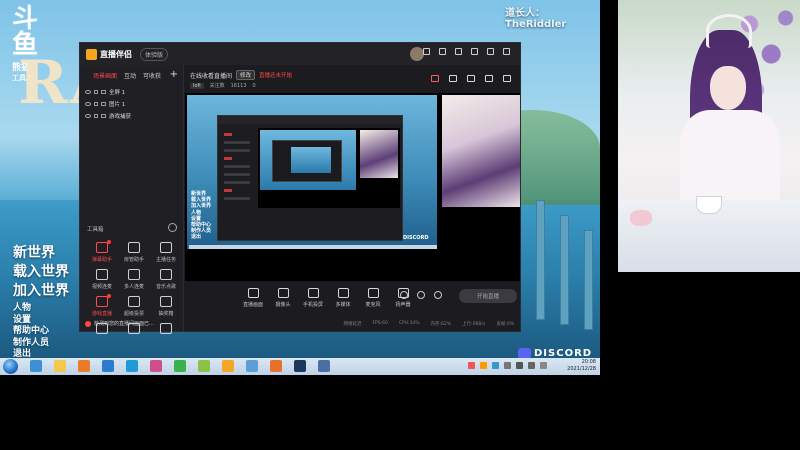  What do you see at coordinates (490, 51) in the screenshot?
I see `maximize-icon` at bounding box center [490, 51].